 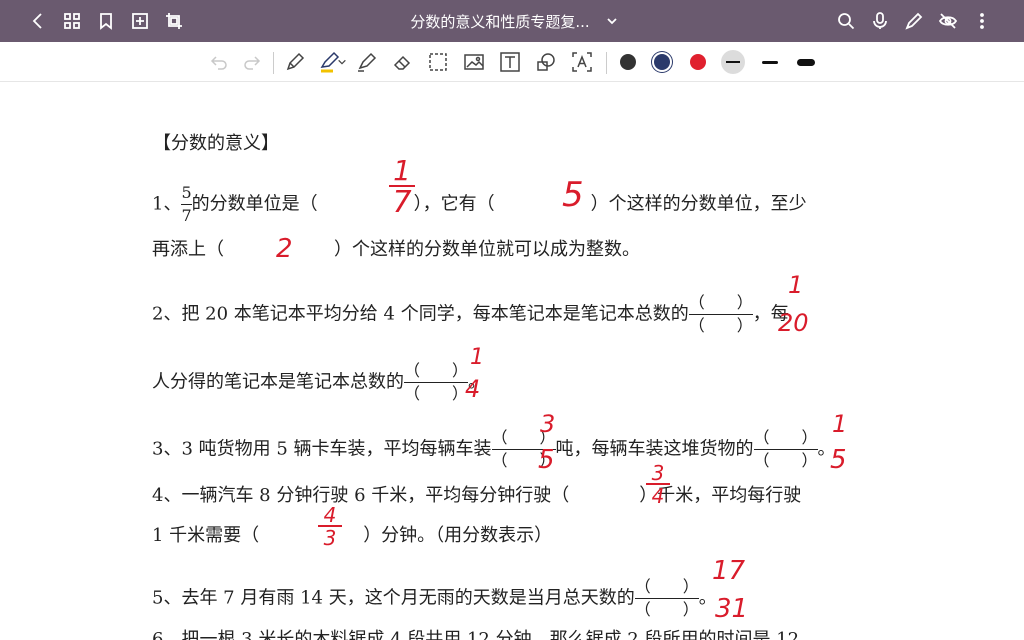 I want to click on question-5: 5、去年 7 月有雨 14 天，这个月无雨的天数是当月总天数的（）（）。, so click(x=434, y=598).